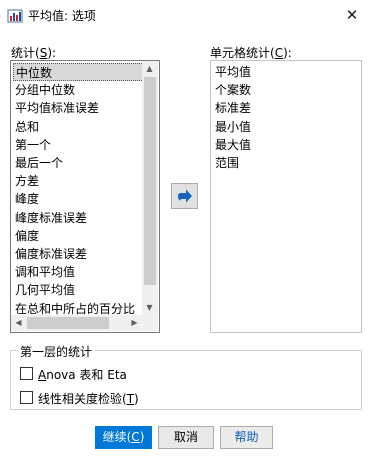 The width and height of the screenshot is (373, 460). Describe the element at coordinates (134, 322) in the screenshot. I see `scroll-right-icon: ▶` at that location.